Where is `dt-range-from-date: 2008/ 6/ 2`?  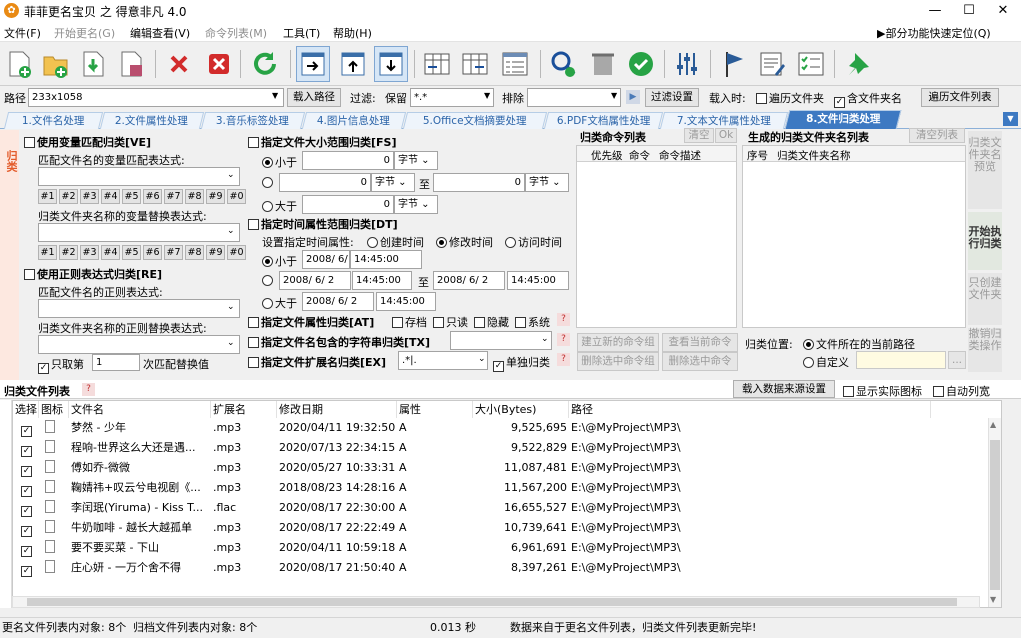
dt-range-from-date: 2008/ 6/ 2 is located at coordinates (315, 280).